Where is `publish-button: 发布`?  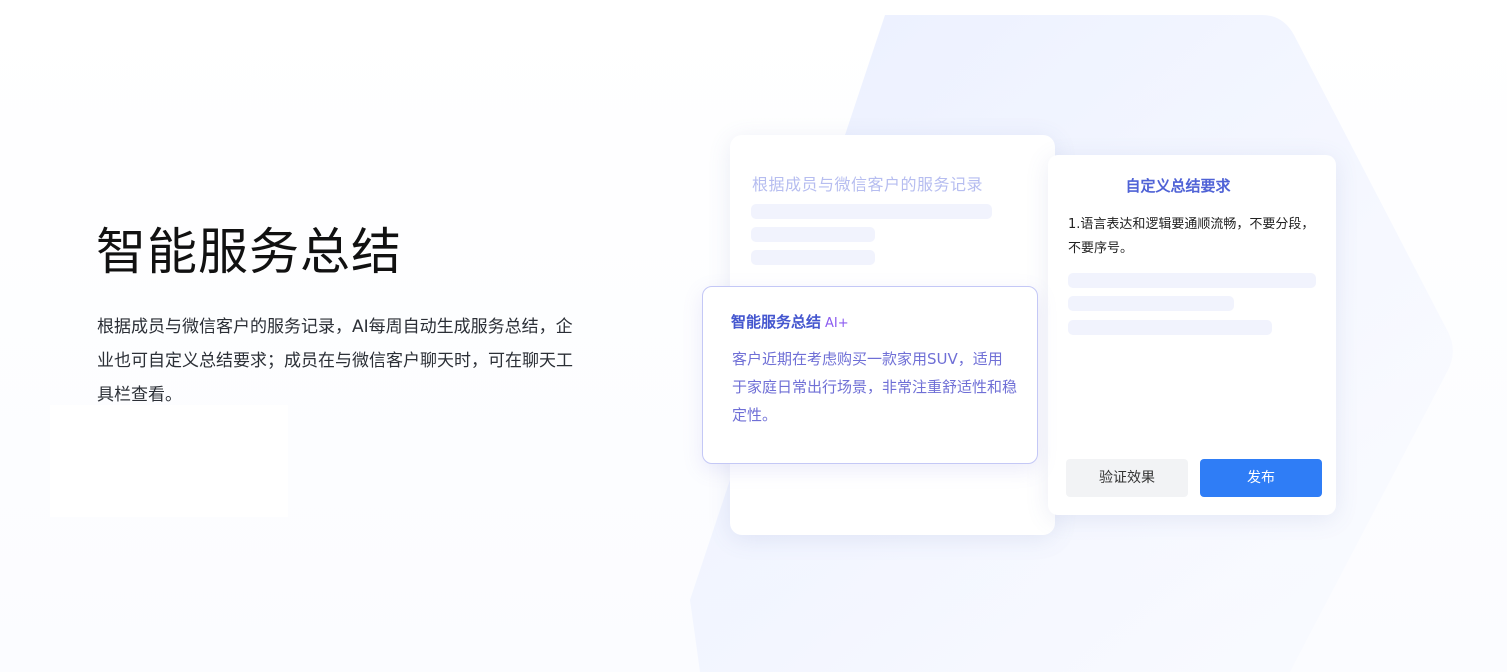 publish-button: 发布 is located at coordinates (1261, 478).